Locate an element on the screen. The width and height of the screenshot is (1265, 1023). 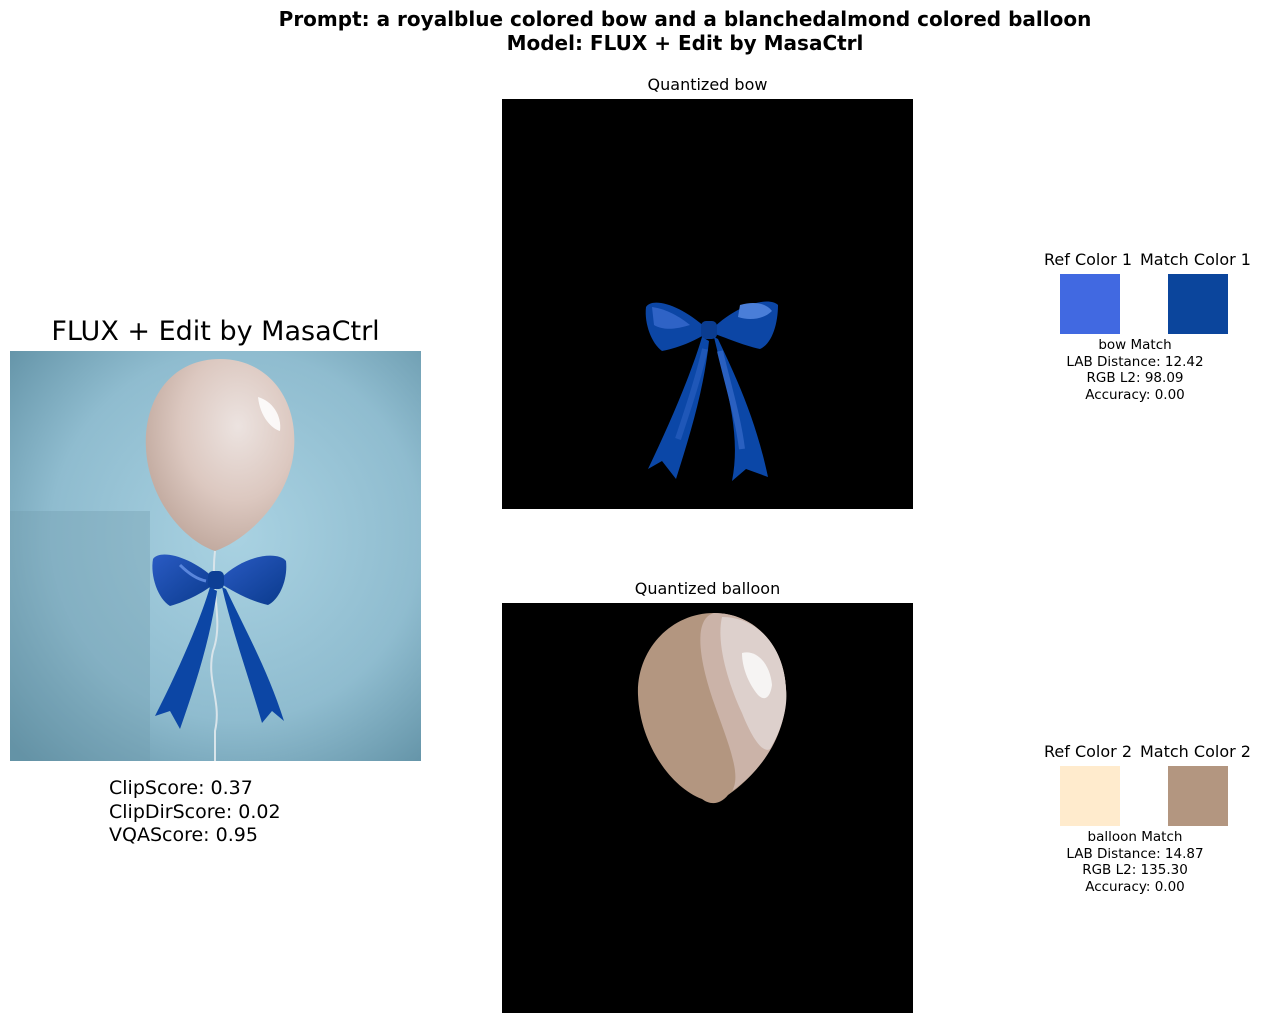
ref-color-2-label: Ref Color 2 is located at coordinates (1088, 751).